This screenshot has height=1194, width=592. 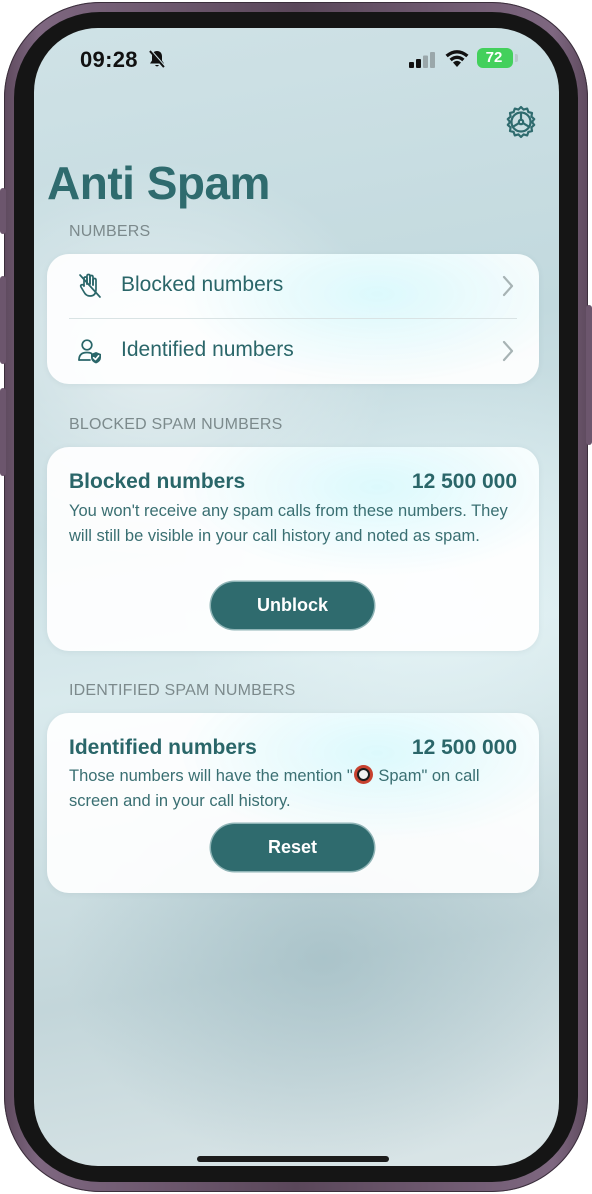 I want to click on section-label-identified-spam: IDENTIFIED SPAM NUMBERS, so click(x=182, y=690).